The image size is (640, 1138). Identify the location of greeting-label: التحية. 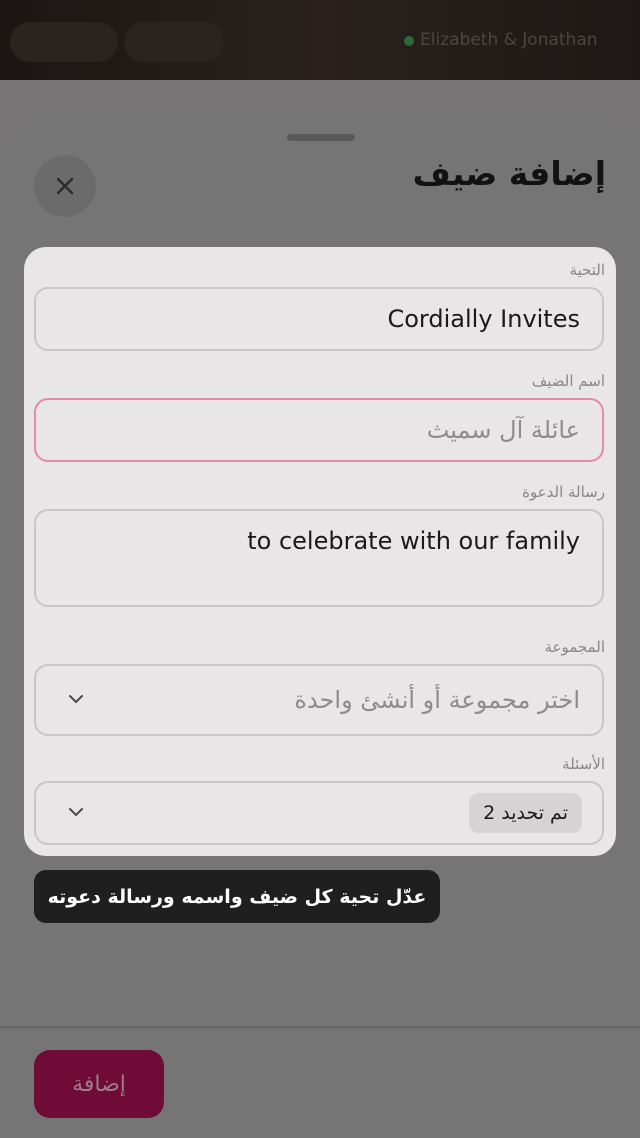
(587, 270).